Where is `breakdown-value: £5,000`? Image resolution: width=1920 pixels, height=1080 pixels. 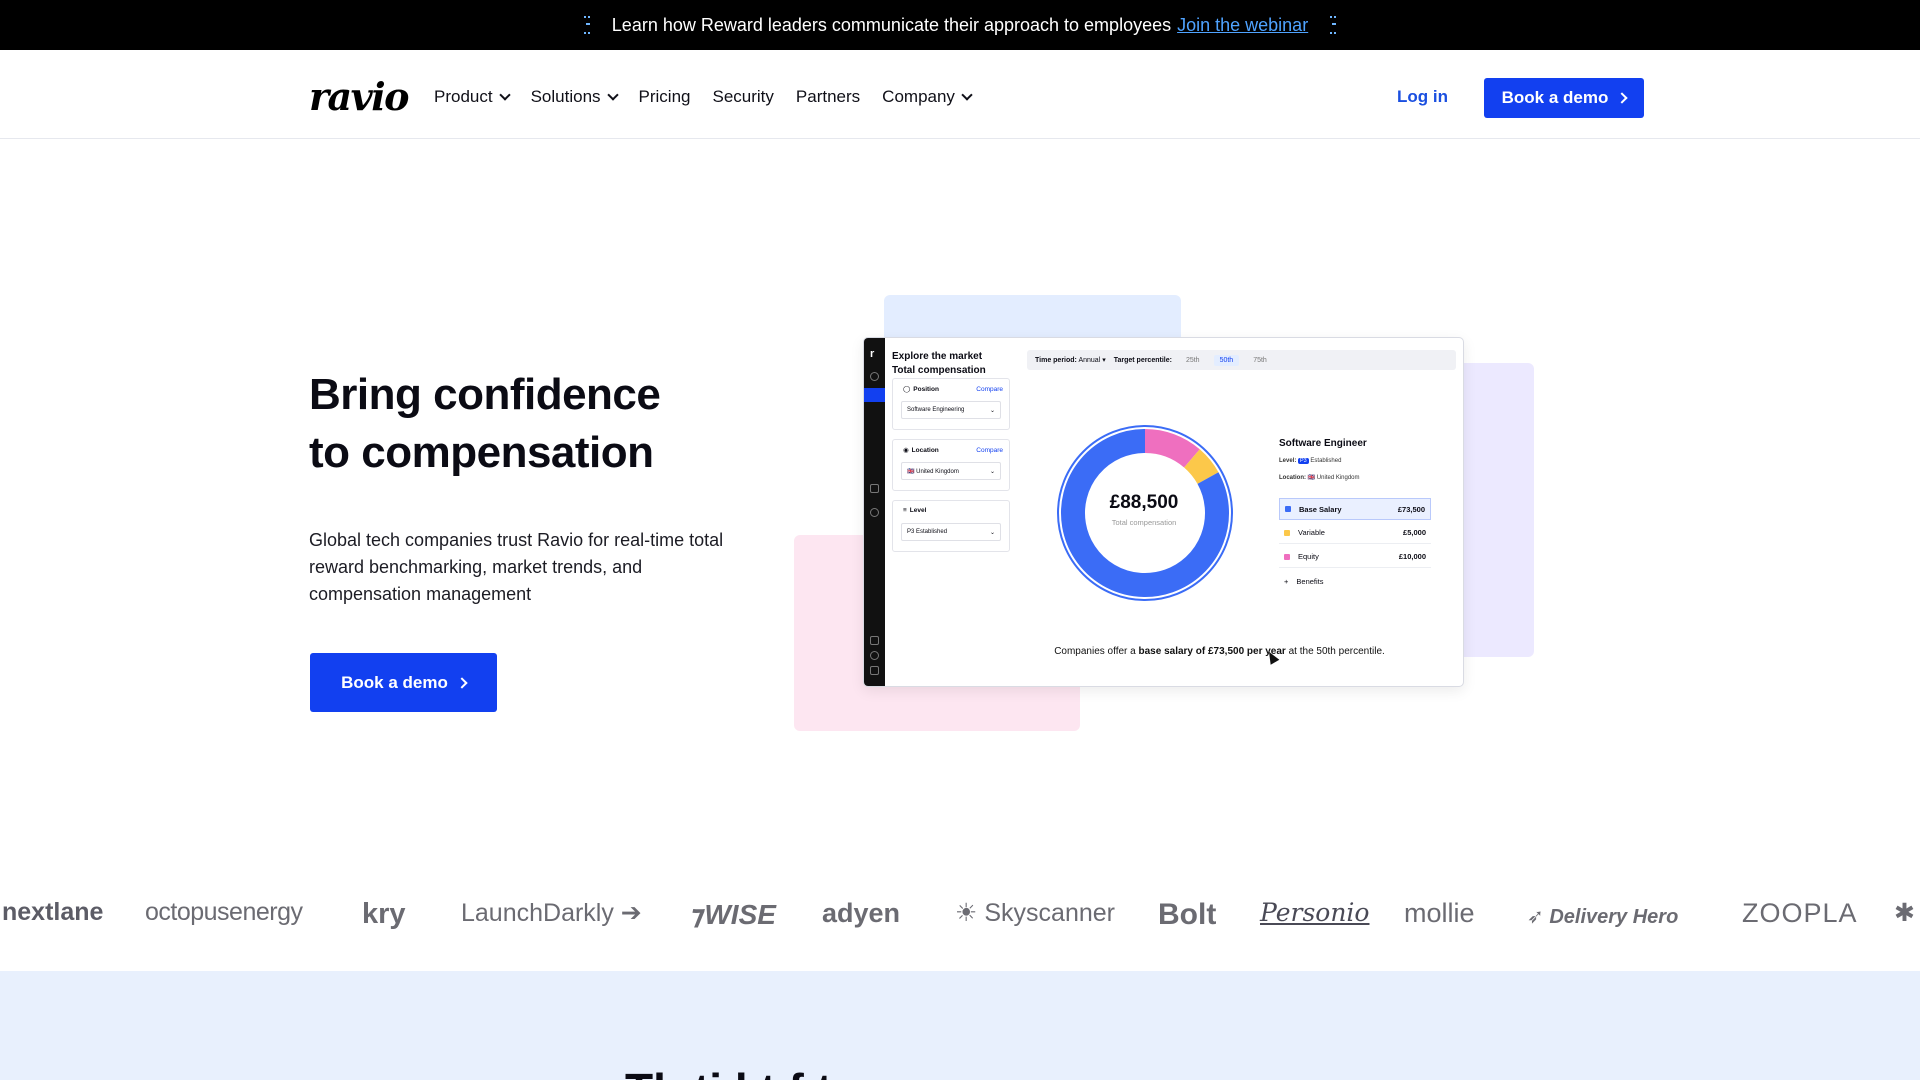
breakdown-value: £5,000 is located at coordinates (1414, 532).